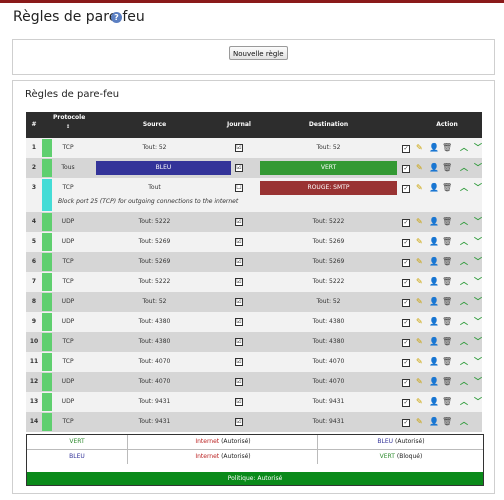 This screenshot has height=500, width=504. I want to click on journal-checkbox: ☐, so click(239, 188).